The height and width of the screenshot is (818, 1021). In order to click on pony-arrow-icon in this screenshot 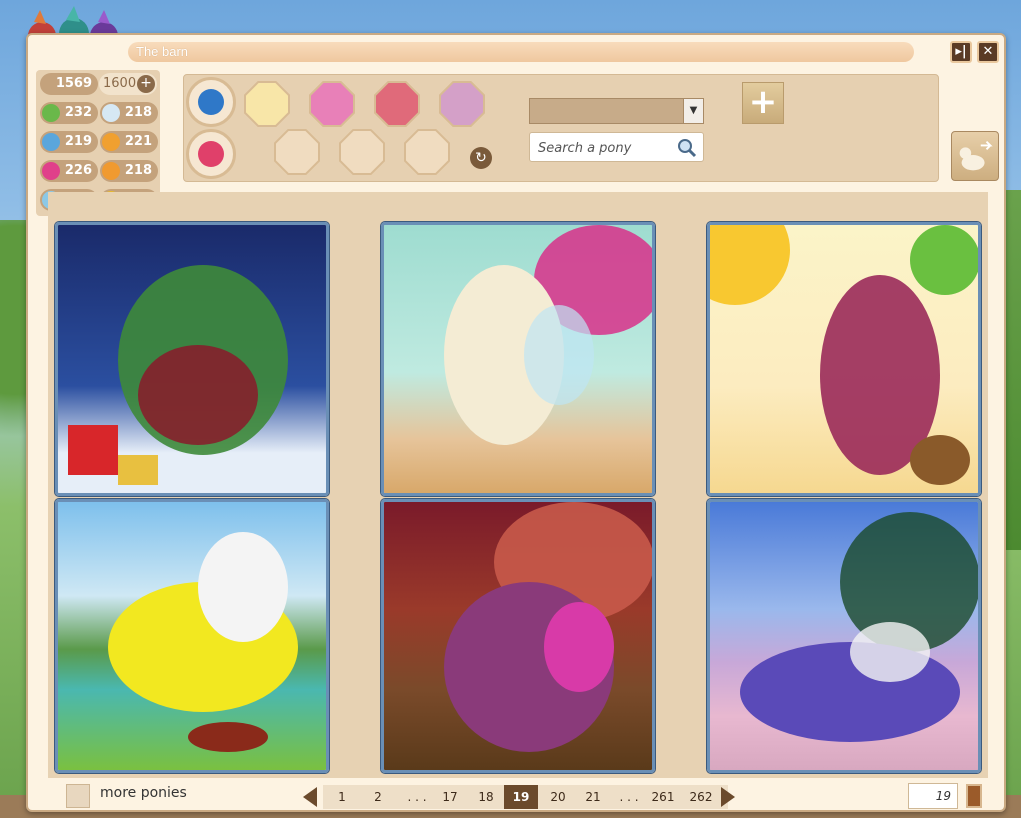, I will do `click(976, 155)`.